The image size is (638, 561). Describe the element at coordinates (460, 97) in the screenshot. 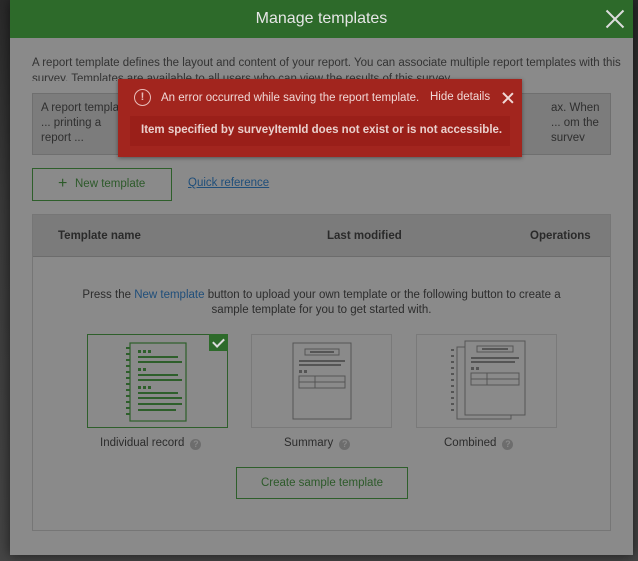

I see `hide-details-link: Hide details` at that location.